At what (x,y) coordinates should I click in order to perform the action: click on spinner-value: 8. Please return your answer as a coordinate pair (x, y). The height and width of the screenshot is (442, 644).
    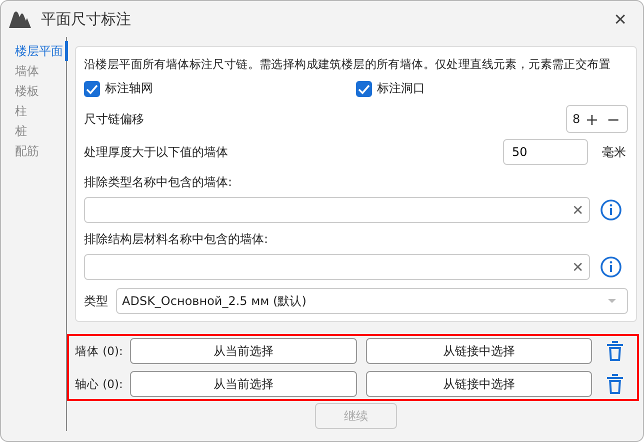
    Looking at the image, I should click on (576, 119).